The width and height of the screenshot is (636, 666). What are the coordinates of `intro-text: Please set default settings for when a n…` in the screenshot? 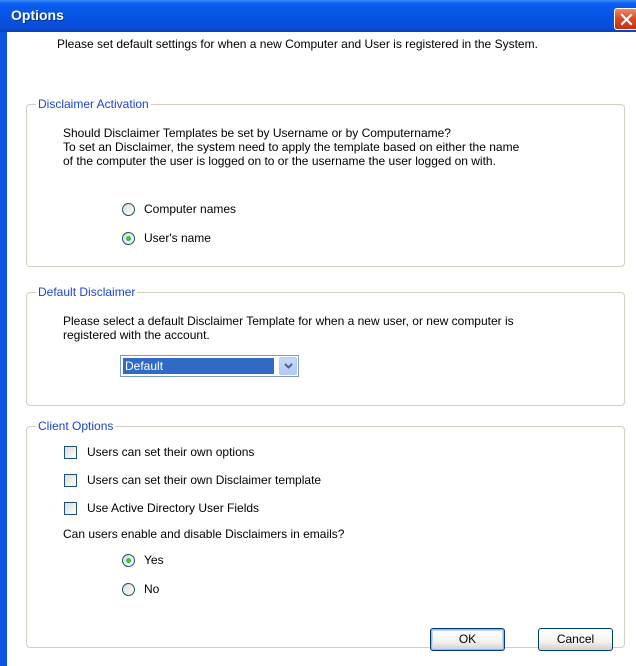 It's located at (297, 44).